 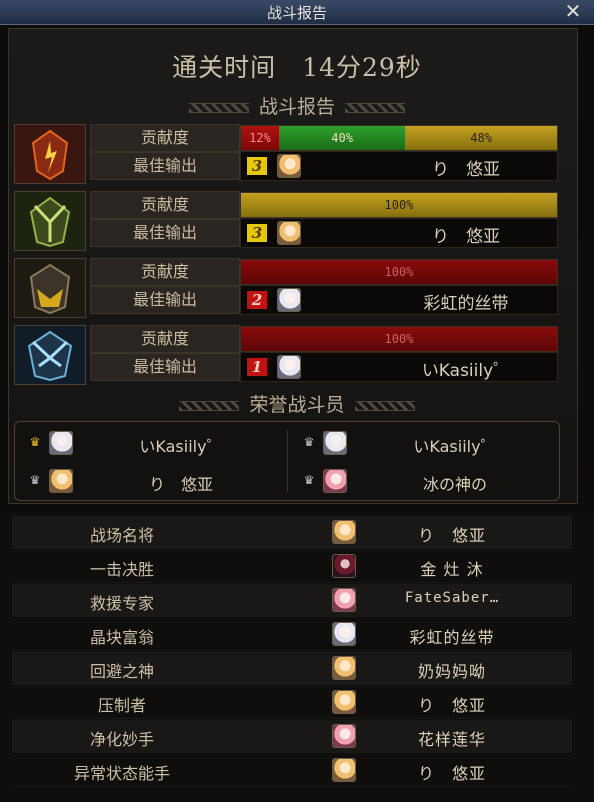 What do you see at coordinates (292, 634) in the screenshot?
I see `award-row: 晶块富翁 彩虹的丝带` at bounding box center [292, 634].